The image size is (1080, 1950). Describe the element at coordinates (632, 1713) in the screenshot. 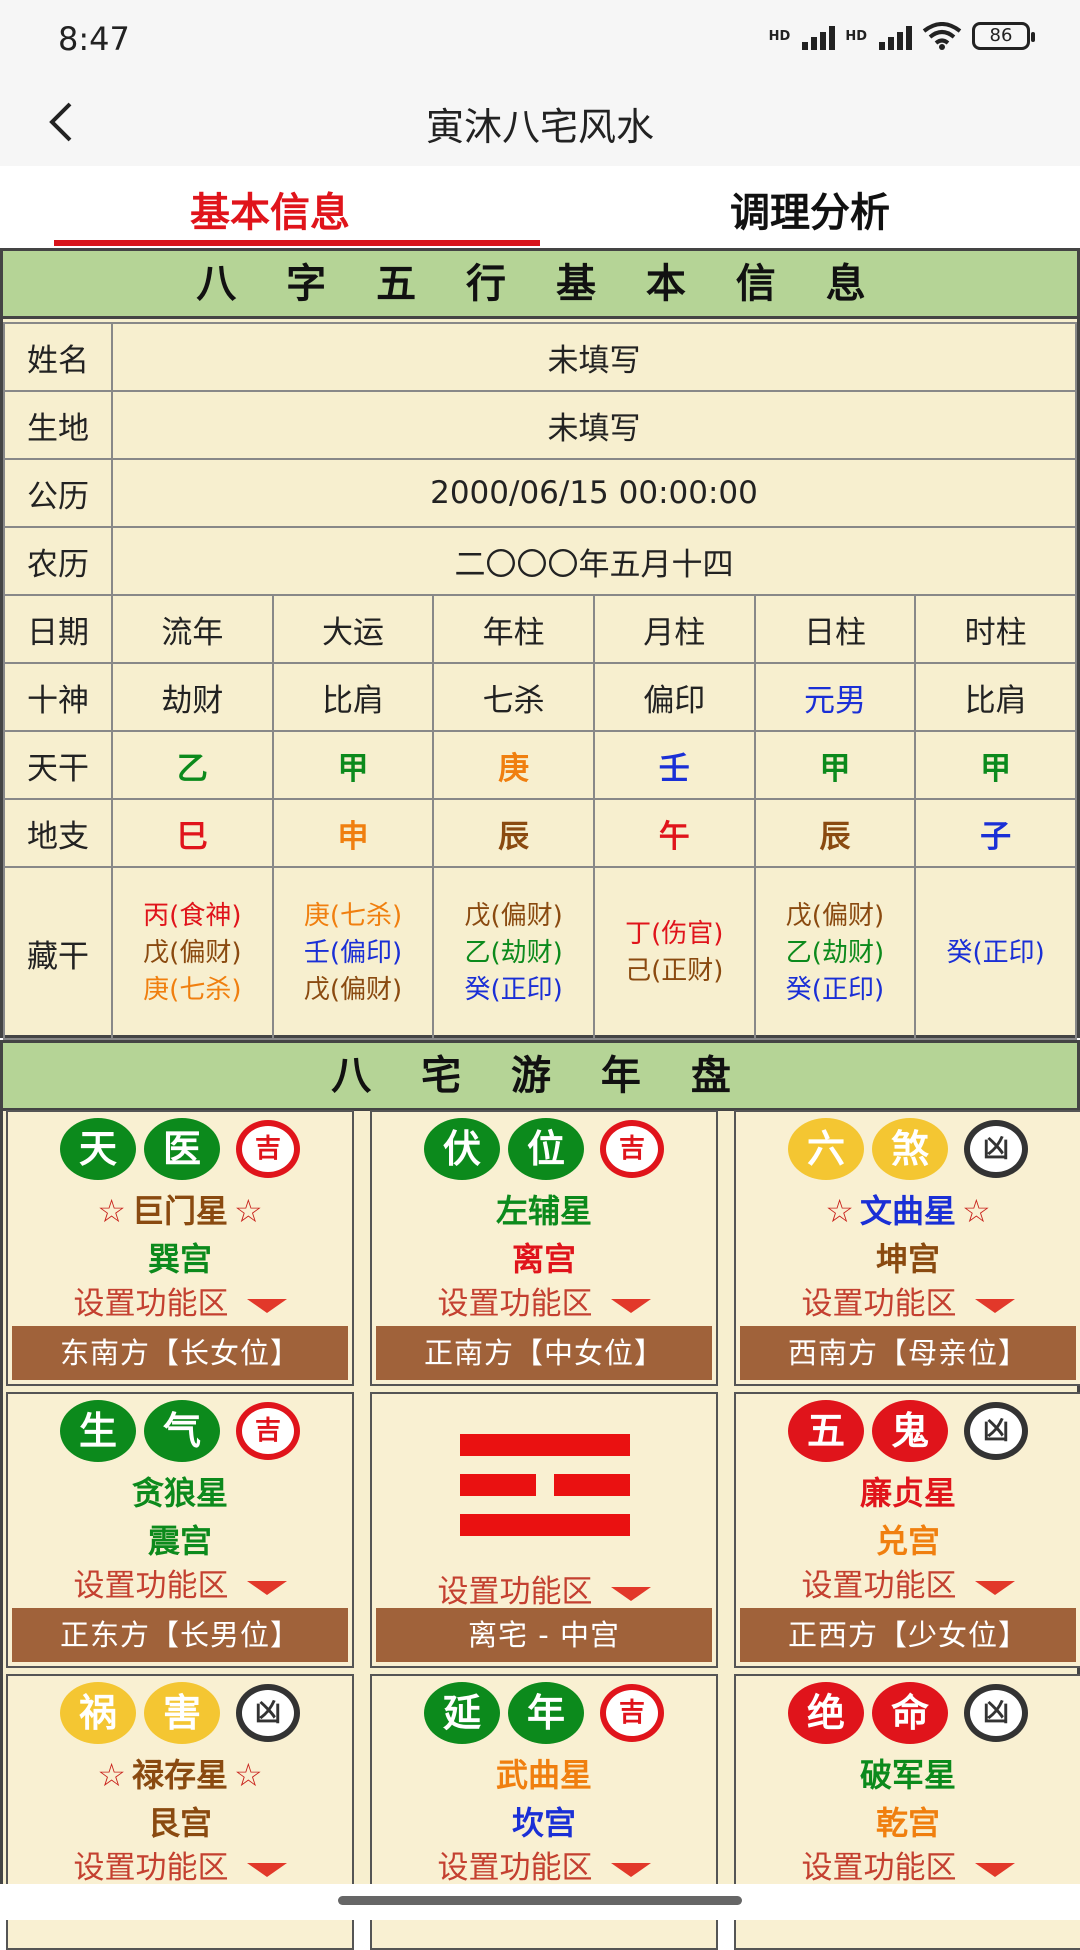

I see `fortune-seal-icon: 吉` at that location.